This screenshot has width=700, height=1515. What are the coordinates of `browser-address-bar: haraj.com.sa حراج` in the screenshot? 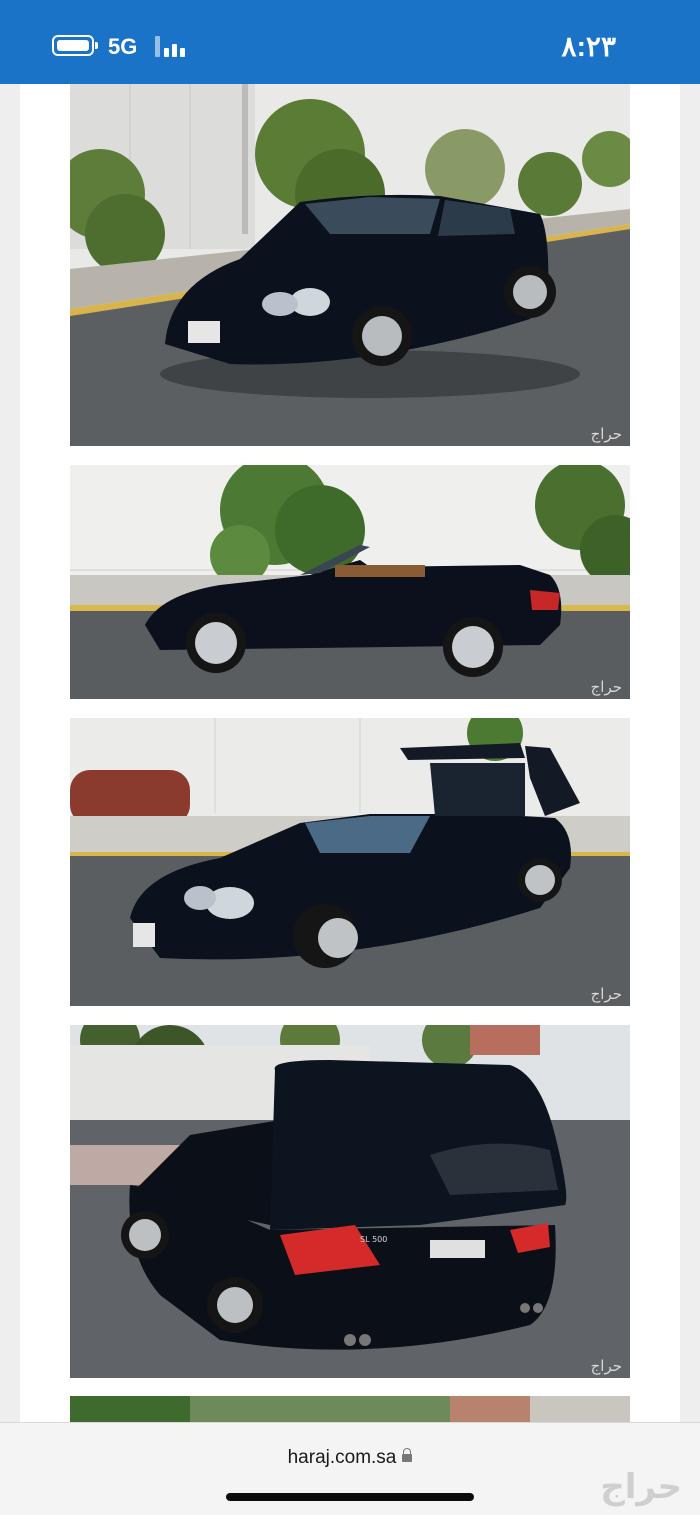 It's located at (350, 1468).